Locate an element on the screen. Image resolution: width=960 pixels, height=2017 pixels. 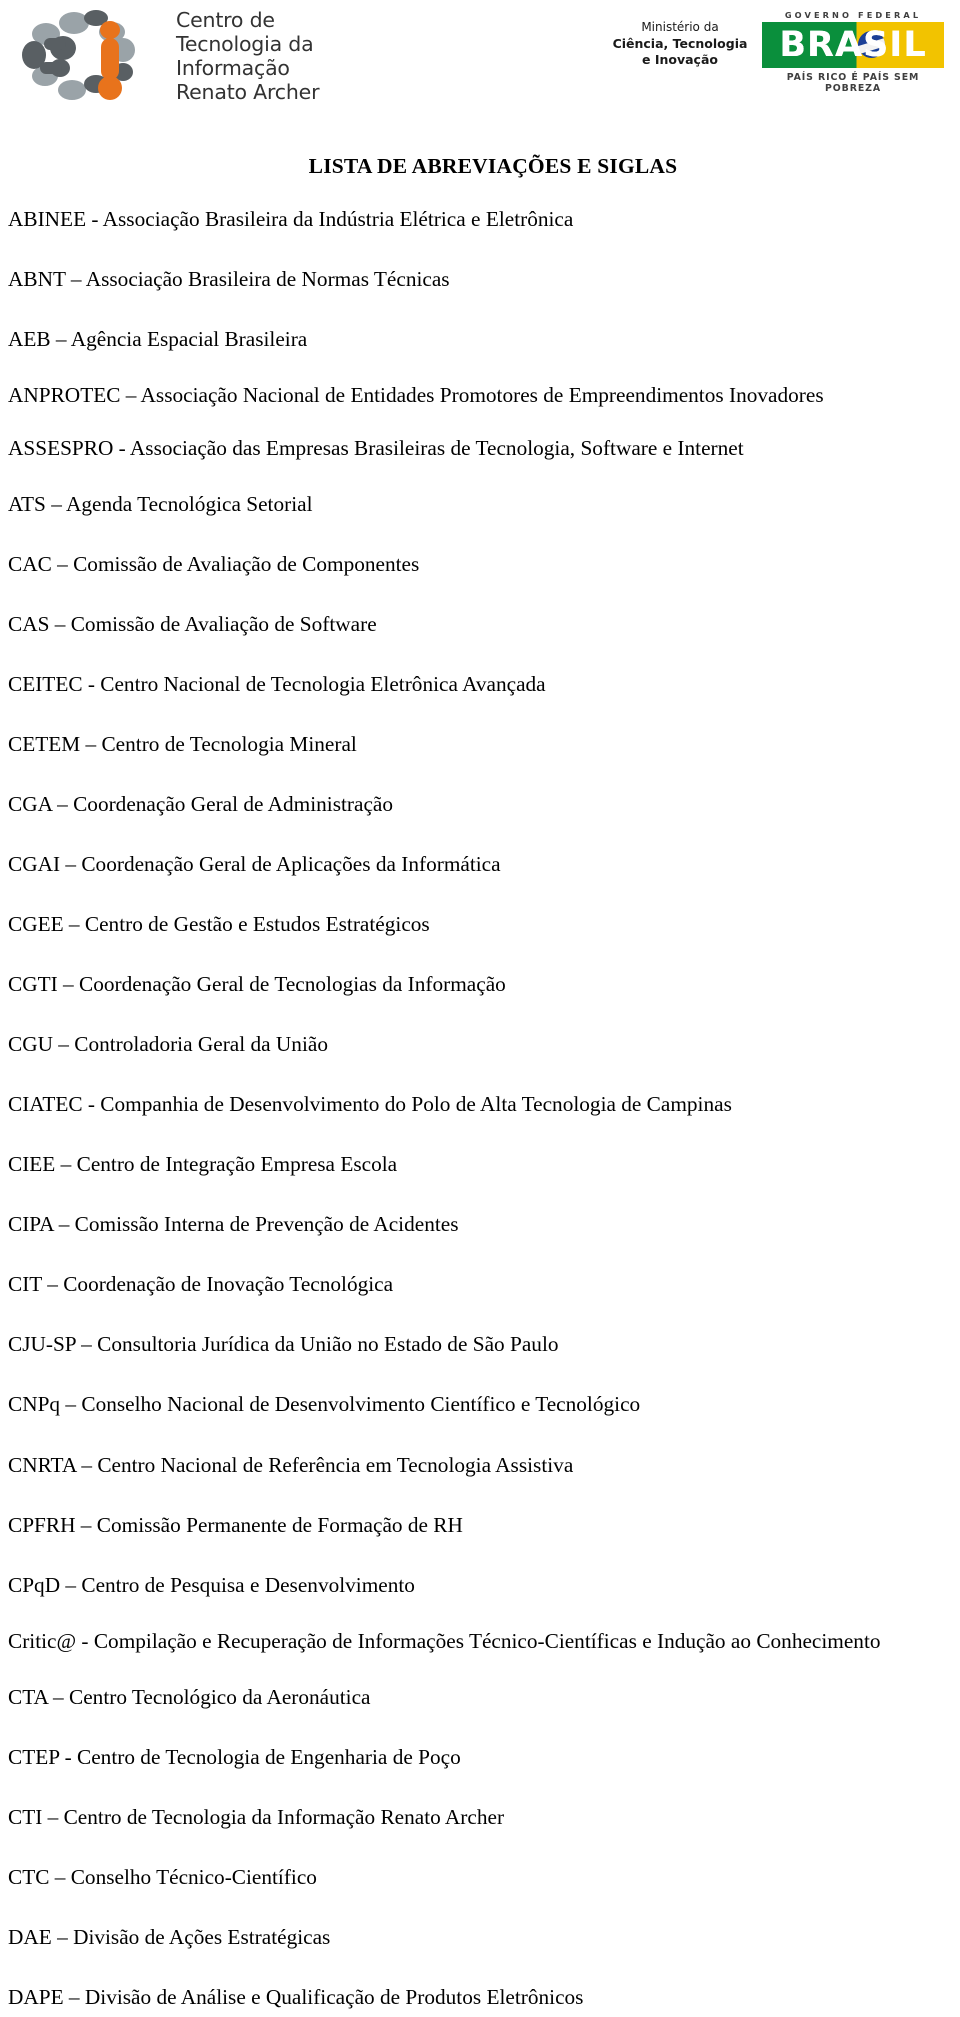
abbreviation-entry: CTC – Conselho Técnico-Científico is located at coordinates (162, 1876).